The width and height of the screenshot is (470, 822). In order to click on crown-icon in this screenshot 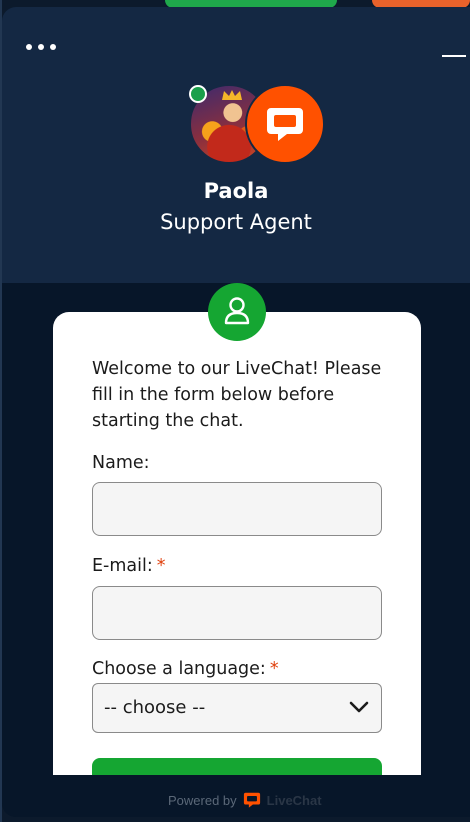, I will do `click(232, 95)`.